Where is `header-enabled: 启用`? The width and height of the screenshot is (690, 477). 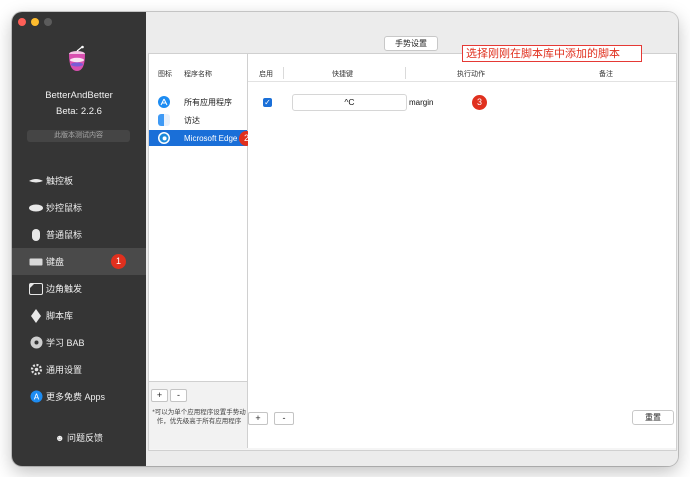 header-enabled: 启用 is located at coordinates (266, 74).